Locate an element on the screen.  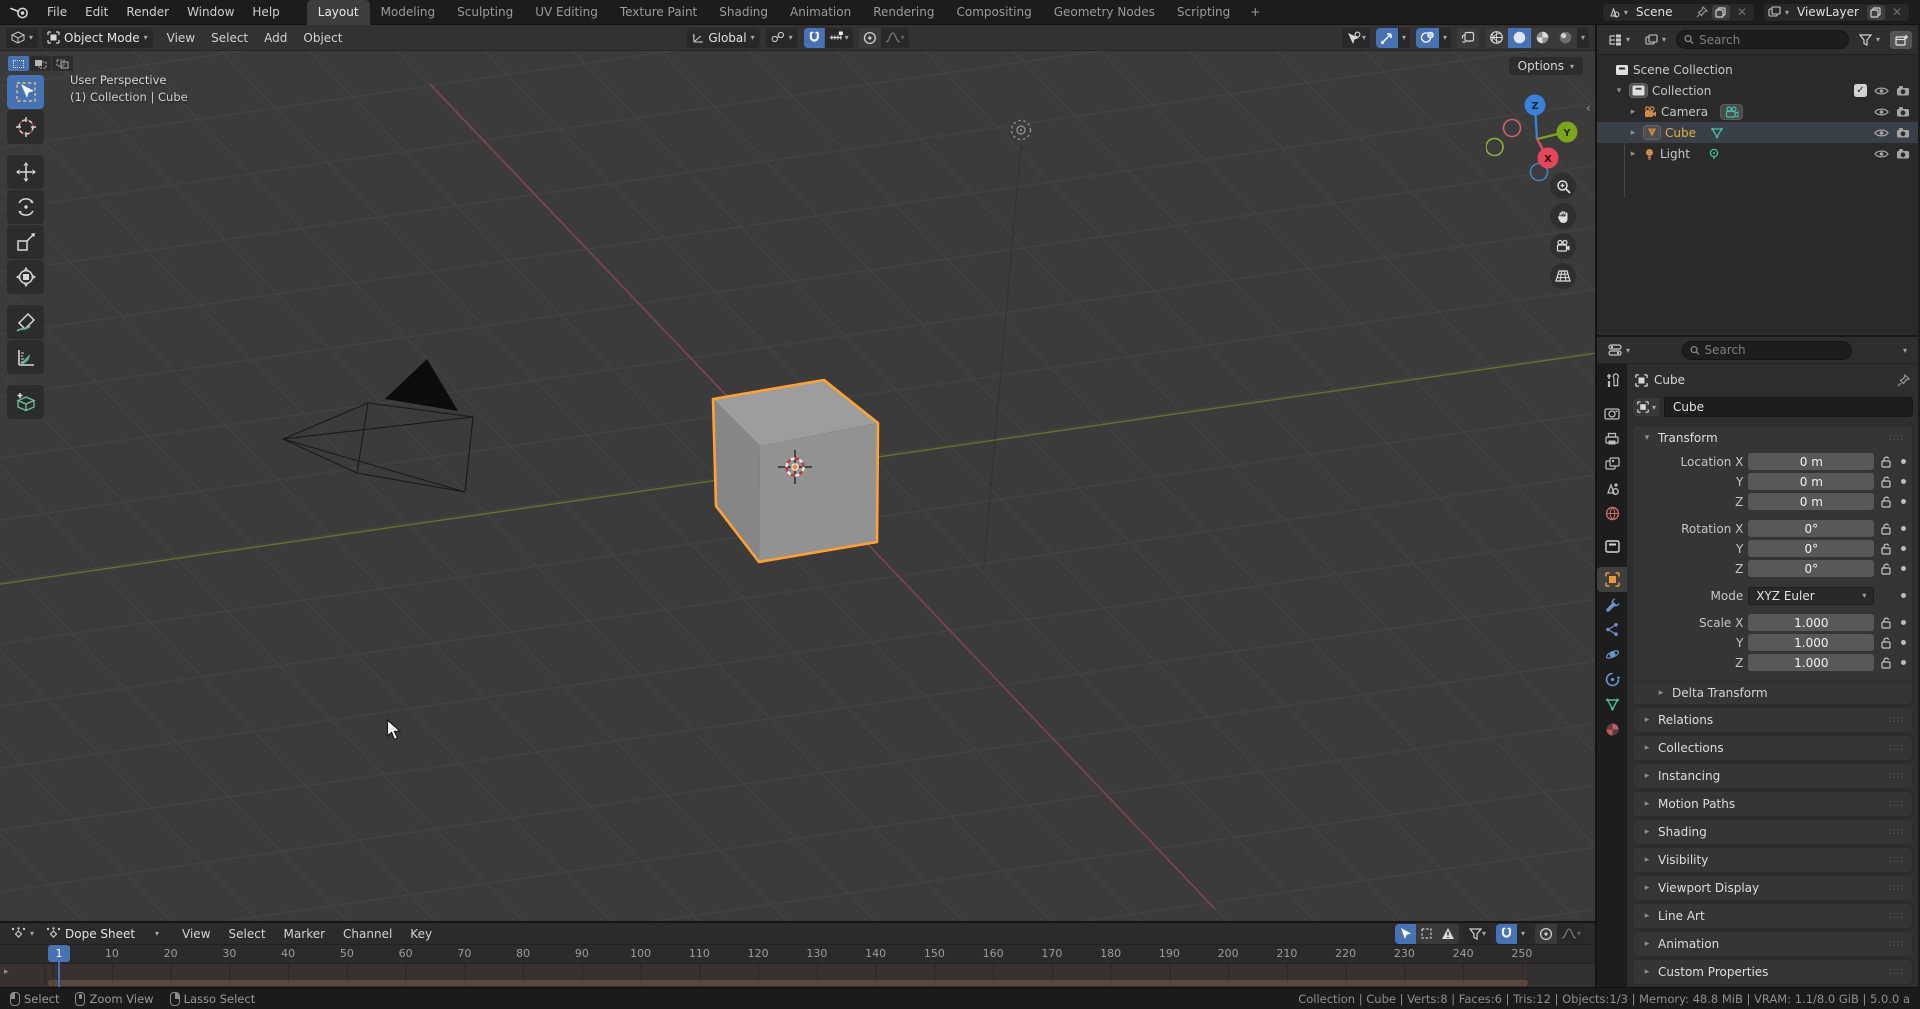
tab-constraints is located at coordinates (1612, 679).